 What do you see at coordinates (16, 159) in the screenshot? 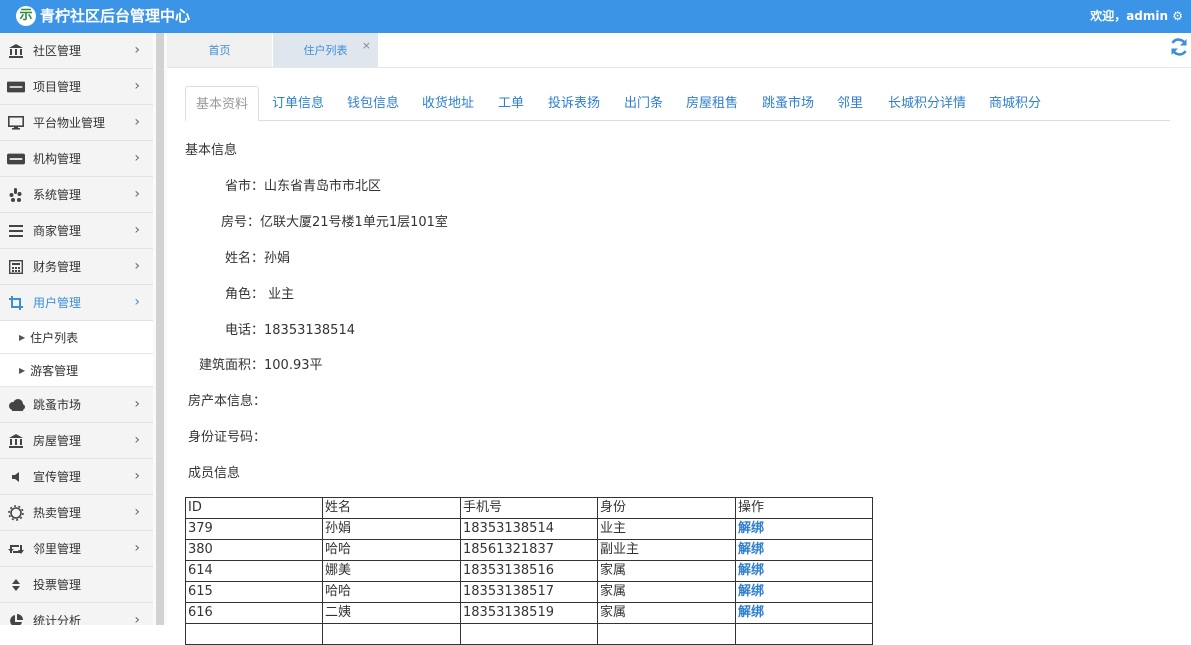
I see `stripe-icon` at bounding box center [16, 159].